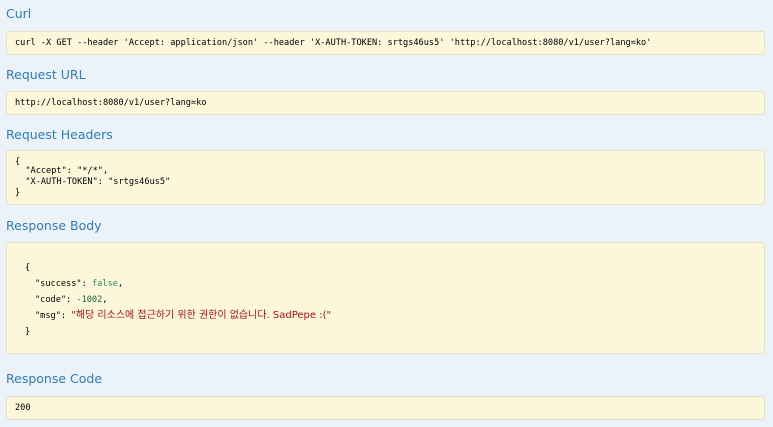  What do you see at coordinates (48, 316) in the screenshot?
I see `msg-key: "msg"` at bounding box center [48, 316].